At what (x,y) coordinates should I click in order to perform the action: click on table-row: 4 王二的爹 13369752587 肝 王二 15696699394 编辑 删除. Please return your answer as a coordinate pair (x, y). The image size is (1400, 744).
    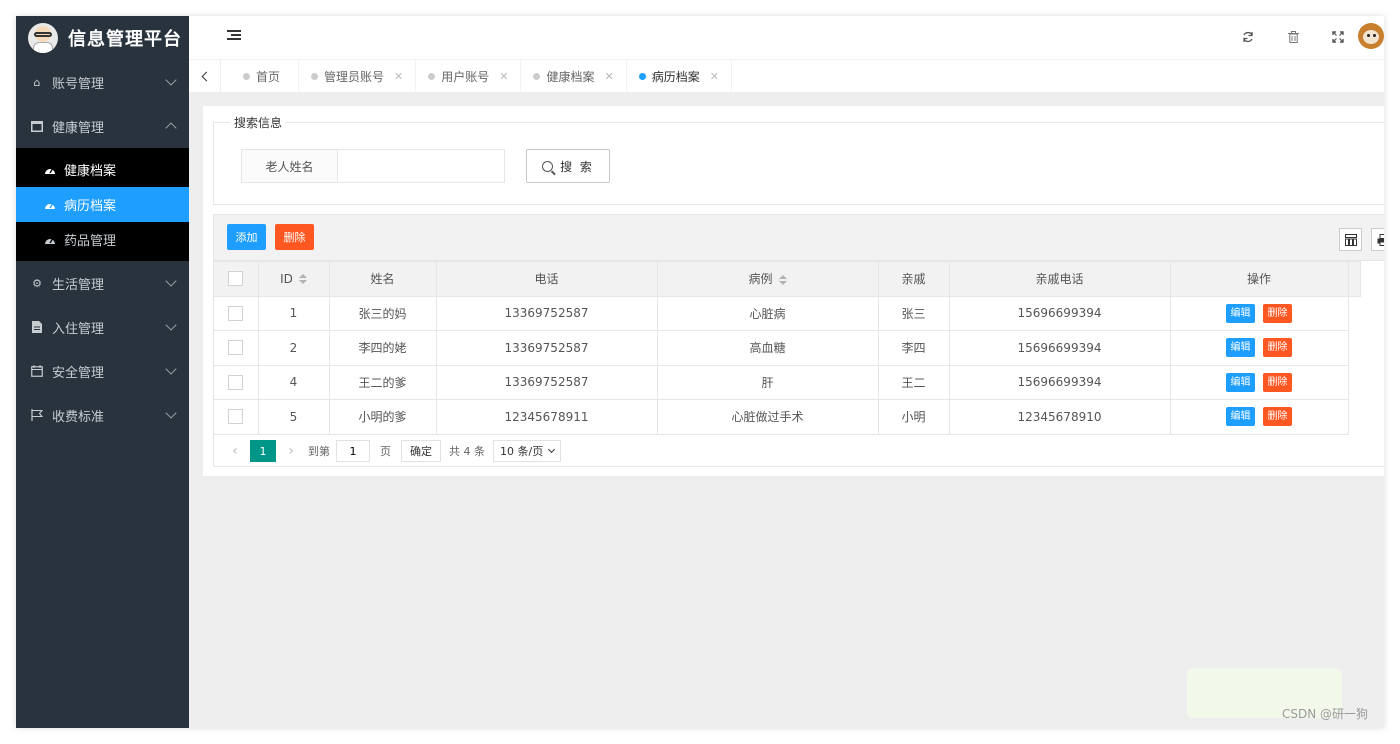
    Looking at the image, I should click on (787, 382).